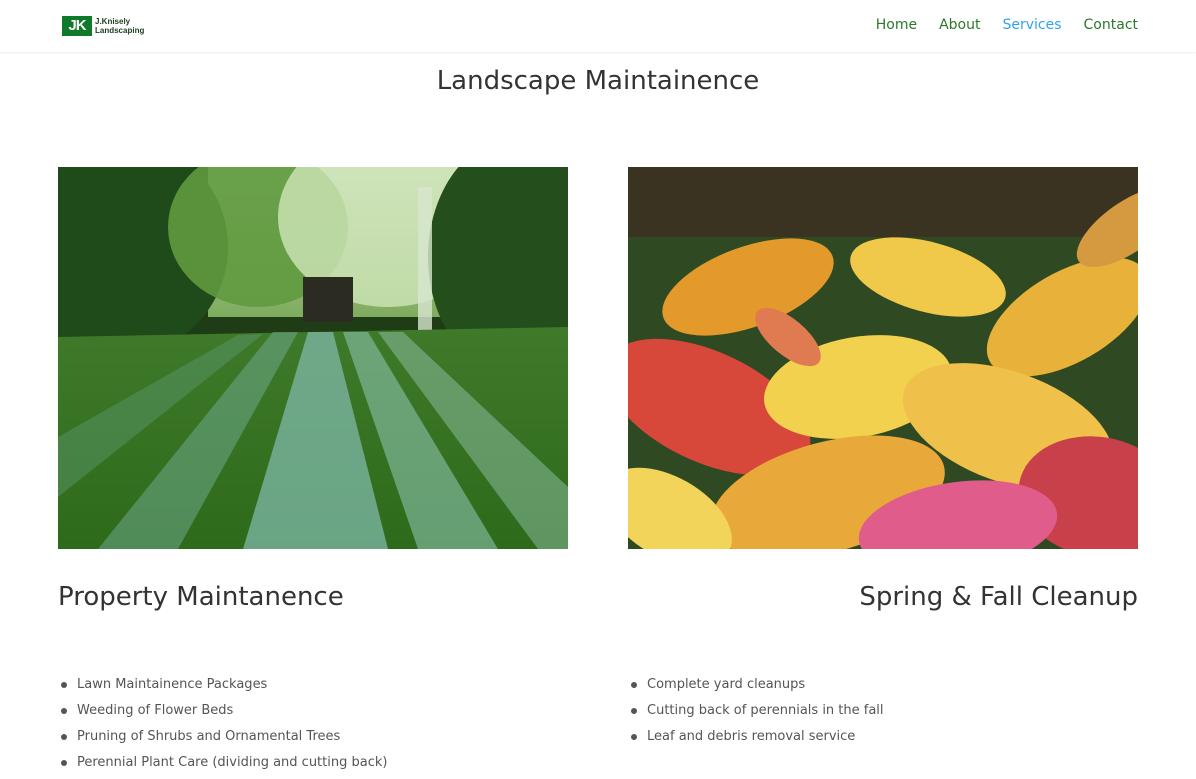  I want to click on logo-mark: JK, so click(77, 26).